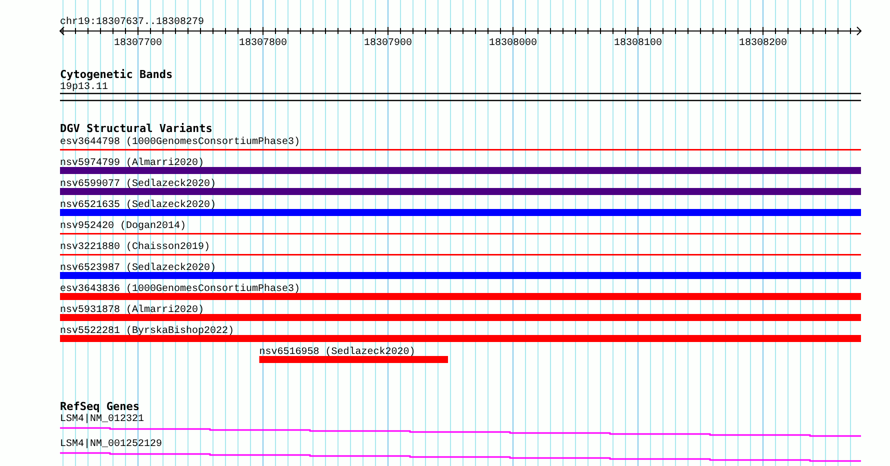  What do you see at coordinates (136, 128) in the screenshot?
I see `track-title: DGV Structural Variants` at bounding box center [136, 128].